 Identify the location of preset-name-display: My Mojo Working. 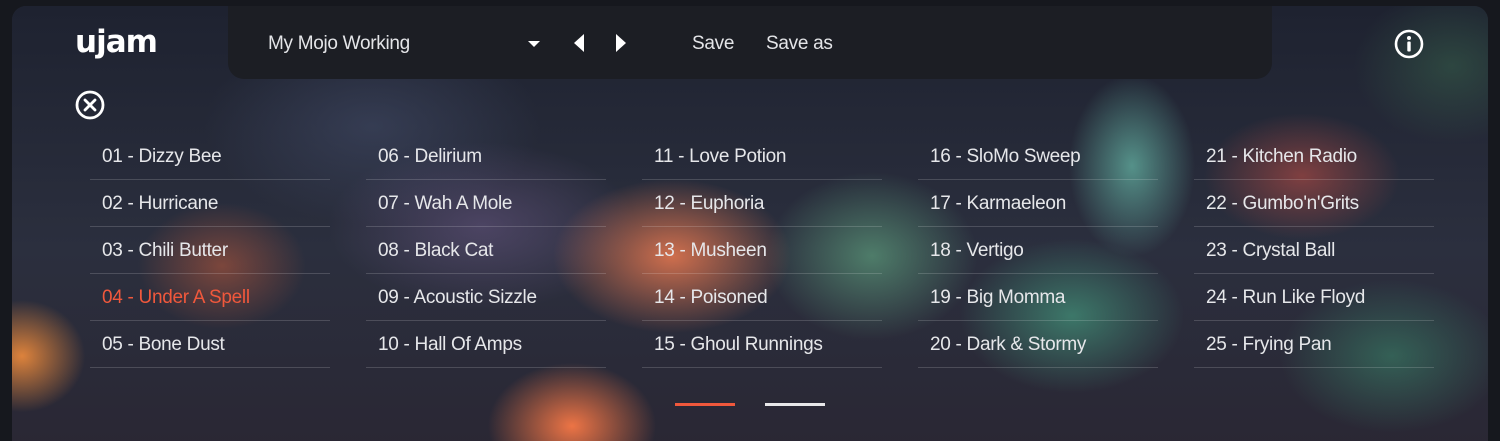
(339, 44).